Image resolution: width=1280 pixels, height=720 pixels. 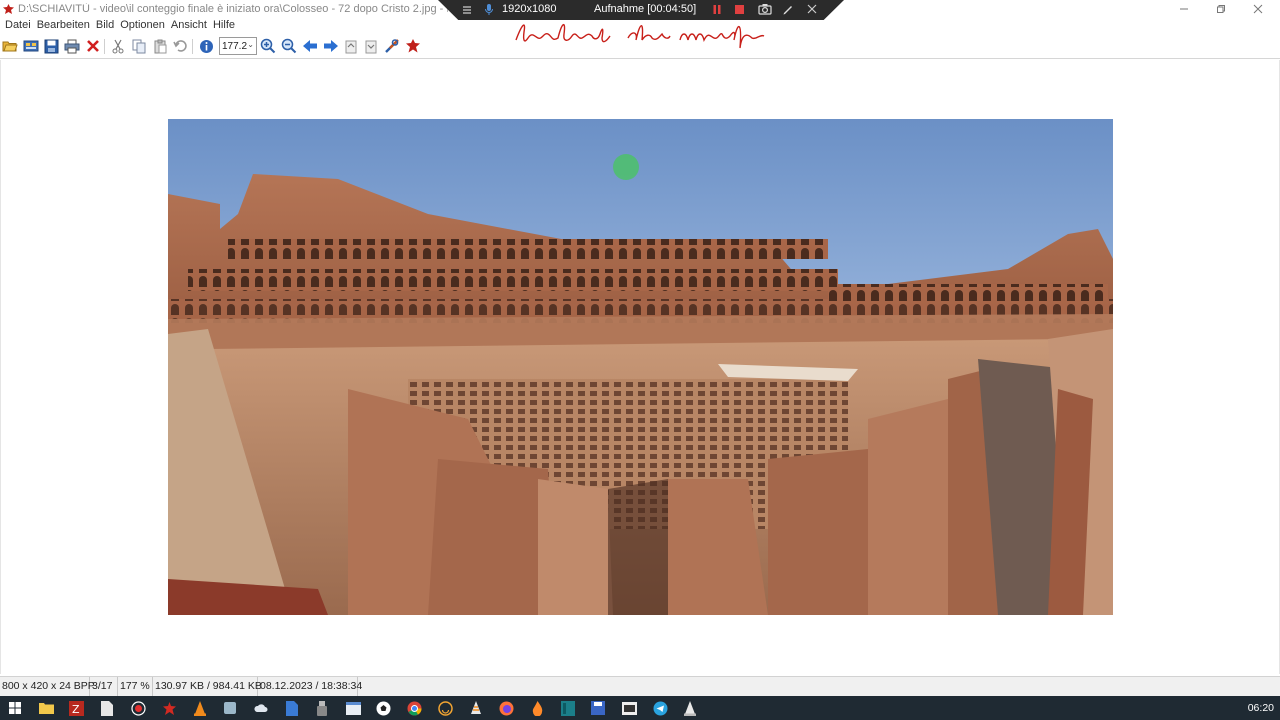 I want to click on taskbar-recorder, so click(x=138, y=708).